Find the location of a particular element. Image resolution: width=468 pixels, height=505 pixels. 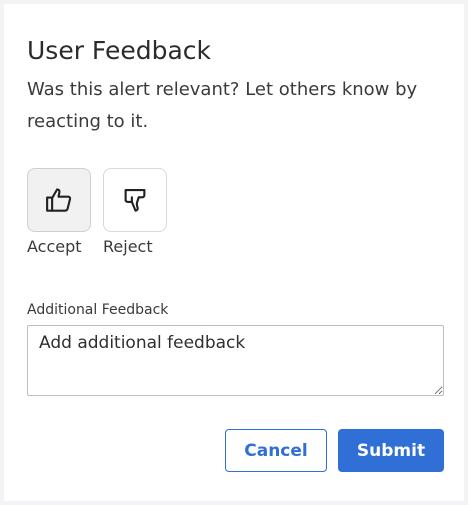

dialog-title: User Feedback is located at coordinates (119, 50).